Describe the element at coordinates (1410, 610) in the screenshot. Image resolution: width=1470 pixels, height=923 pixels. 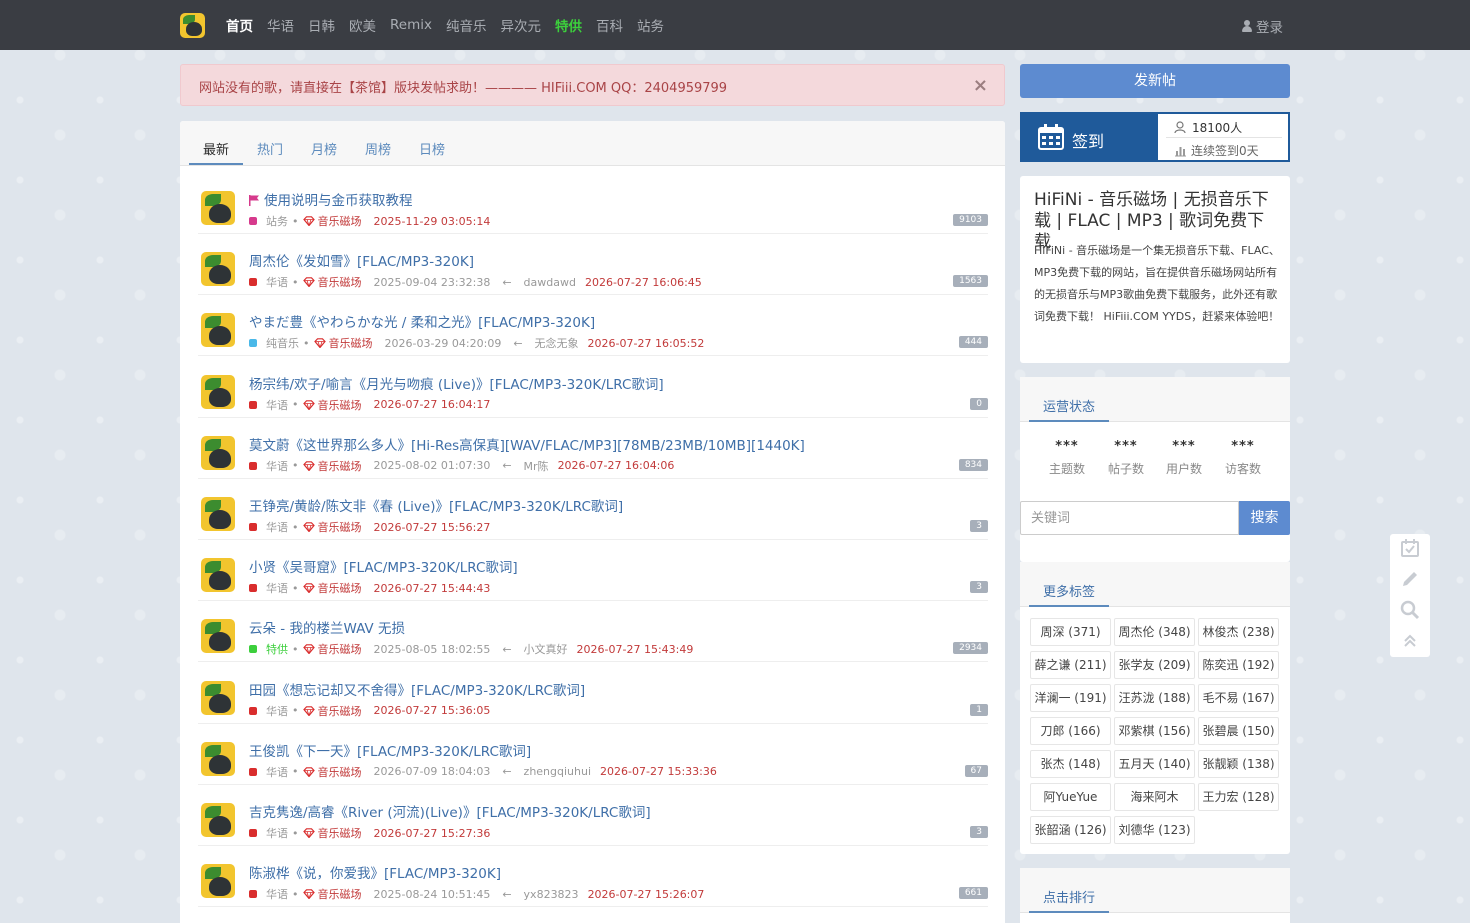
I see `search-icon` at that location.